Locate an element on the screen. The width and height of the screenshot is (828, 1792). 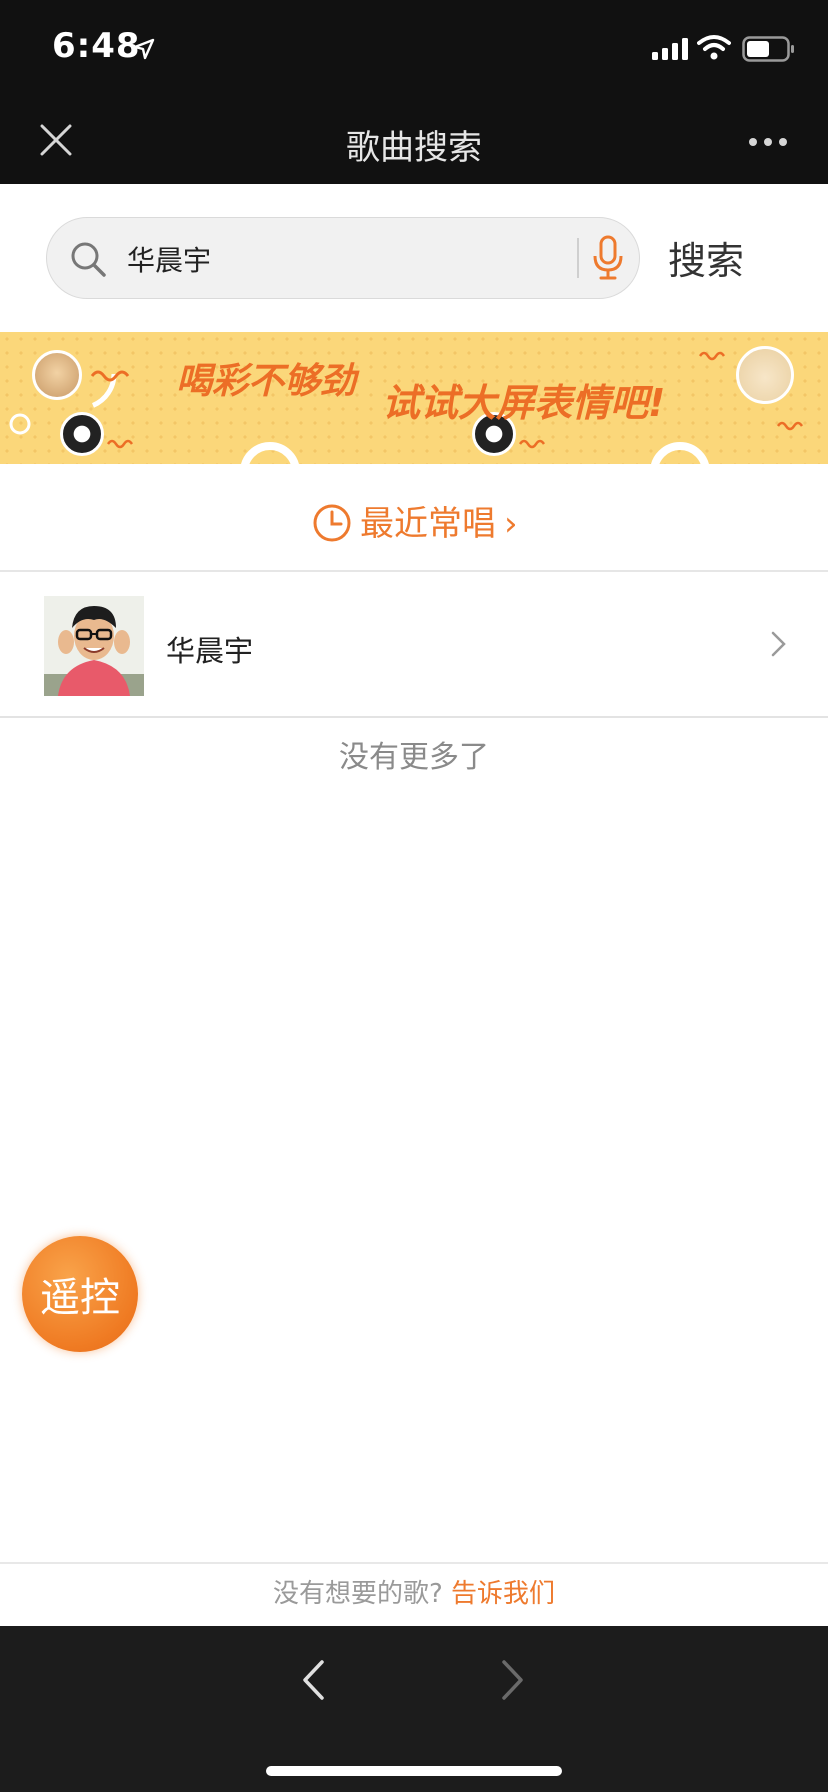
feedback-bar: 没有想要的歌? 告诉我们 is located at coordinates (414, 1594).